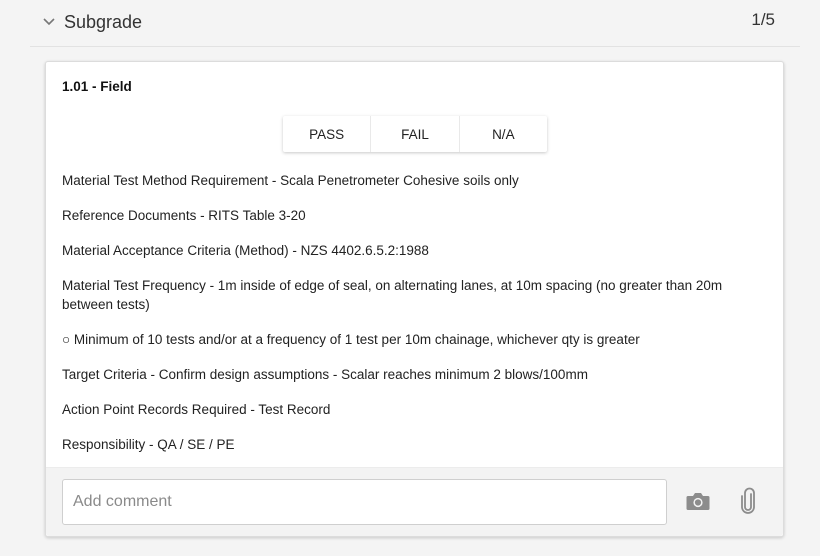  Describe the element at coordinates (502, 134) in the screenshot. I see `na-button: N/A` at that location.